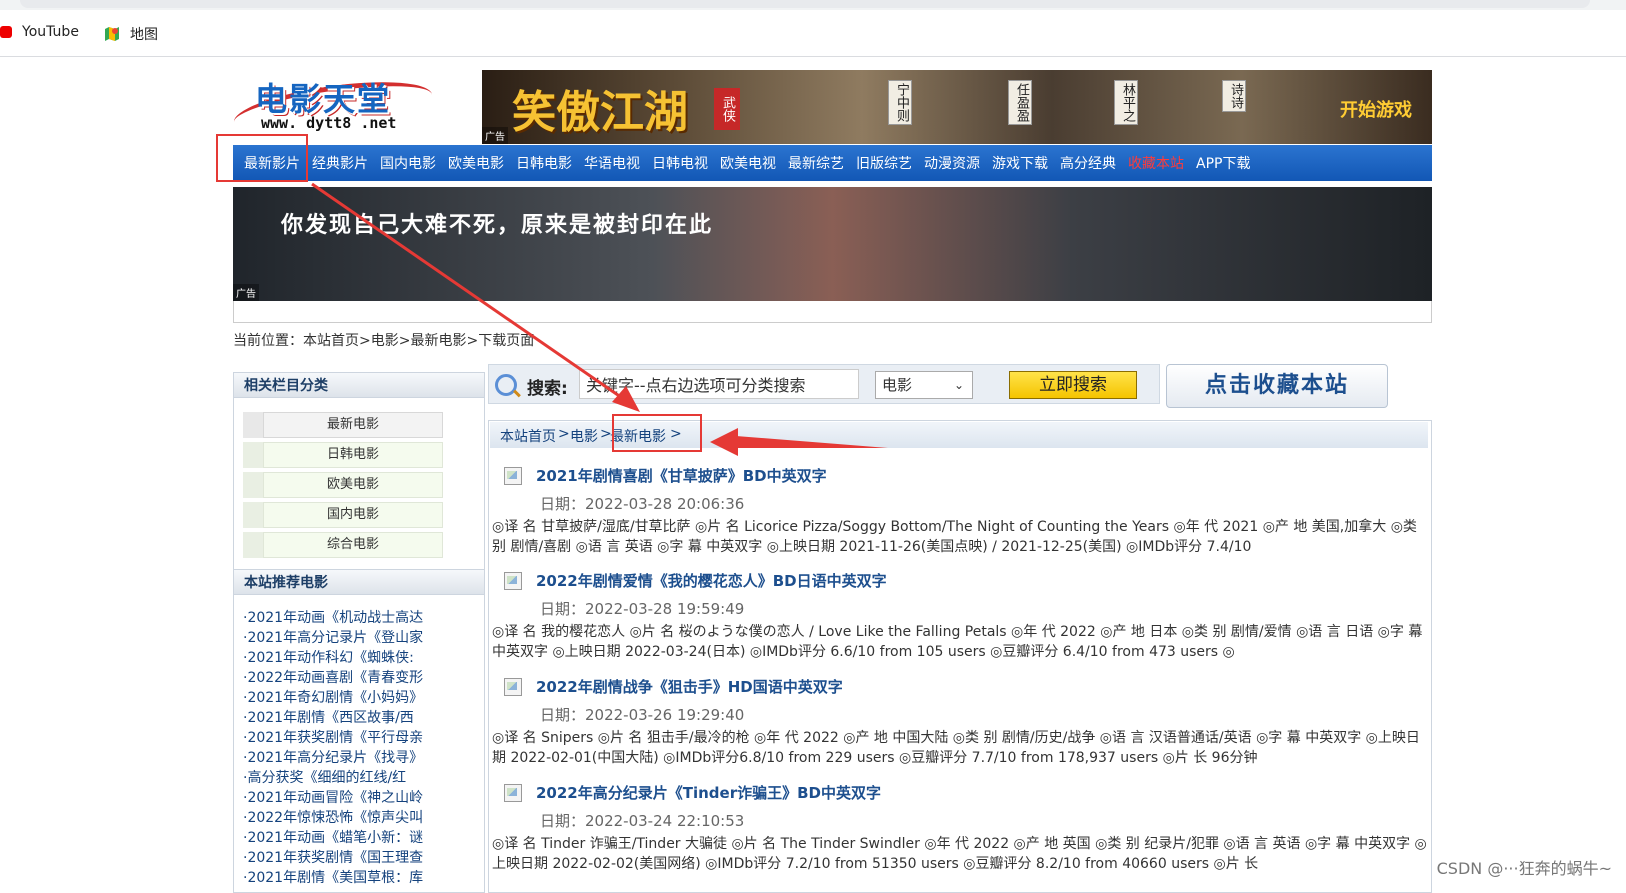 The height and width of the screenshot is (893, 1626). What do you see at coordinates (813, 33) in the screenshot?
I see `bookmarks-bar: YouTube 地图` at bounding box center [813, 33].